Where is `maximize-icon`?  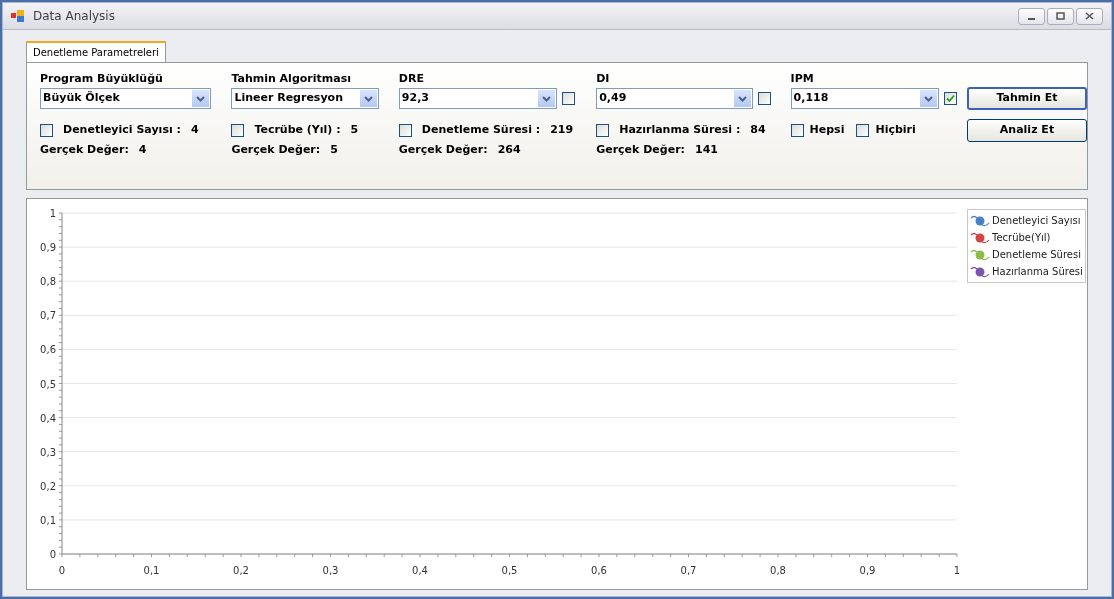
maximize-icon is located at coordinates (1060, 16).